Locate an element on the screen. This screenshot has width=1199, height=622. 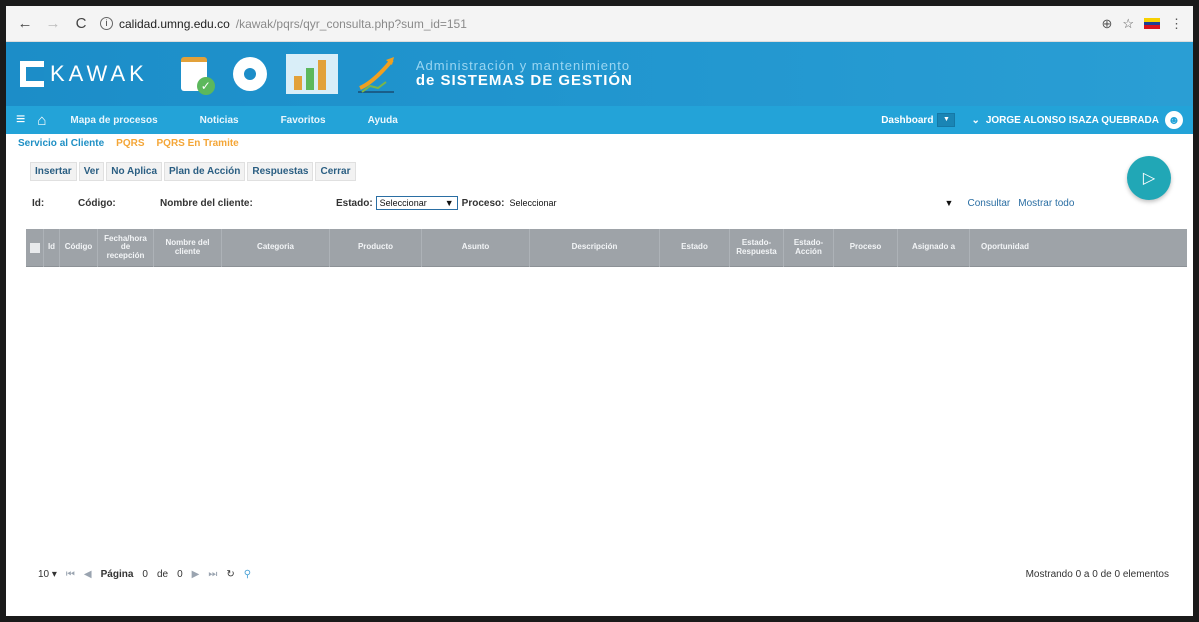
select-all-checkbox is located at coordinates (35, 247).